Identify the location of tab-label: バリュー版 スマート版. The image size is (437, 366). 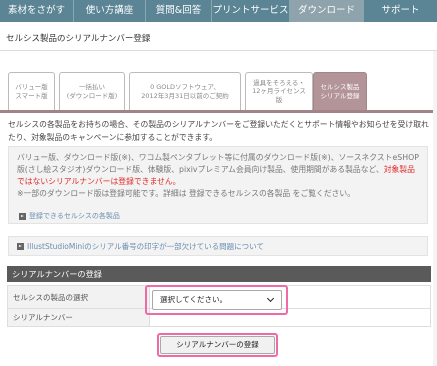
(31, 91).